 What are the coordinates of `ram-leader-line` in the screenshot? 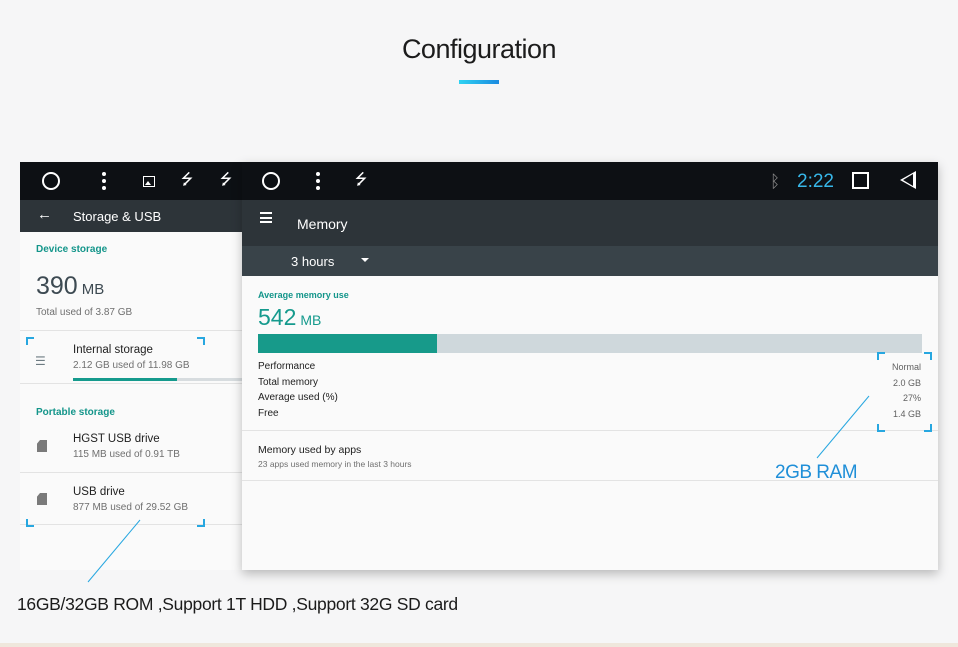 It's located at (843, 427).